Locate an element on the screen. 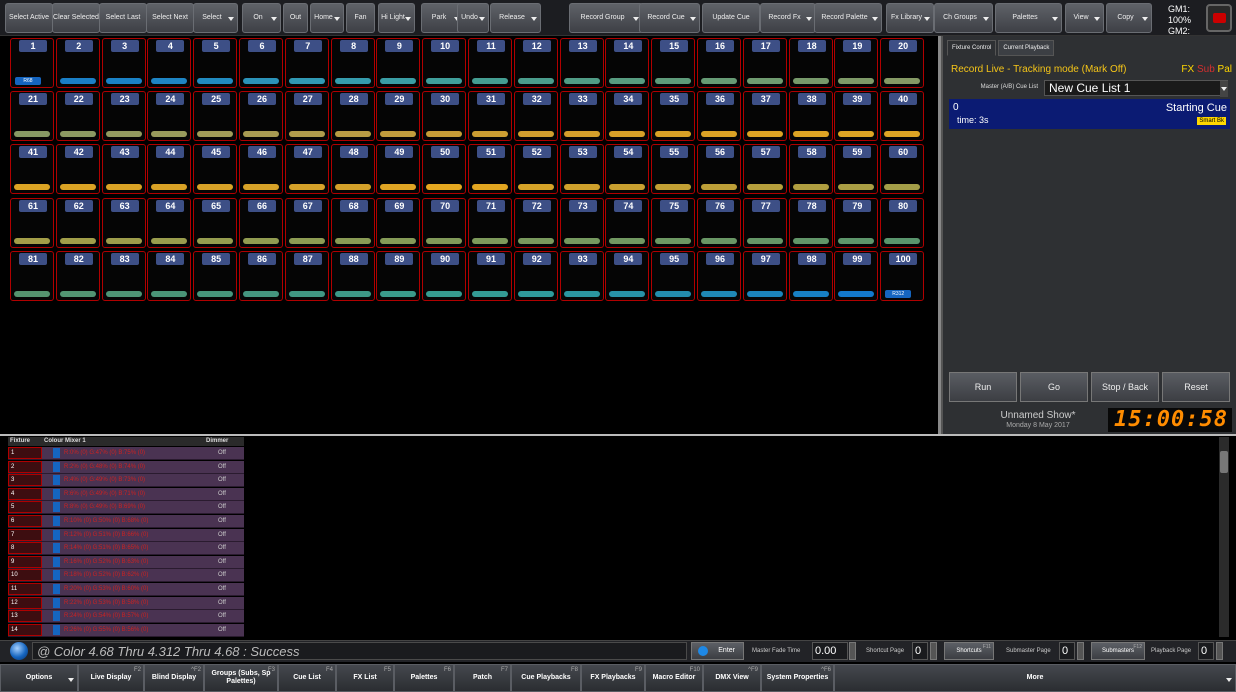 The image size is (1236, 692). fixture-tile: 18 is located at coordinates (810, 63).